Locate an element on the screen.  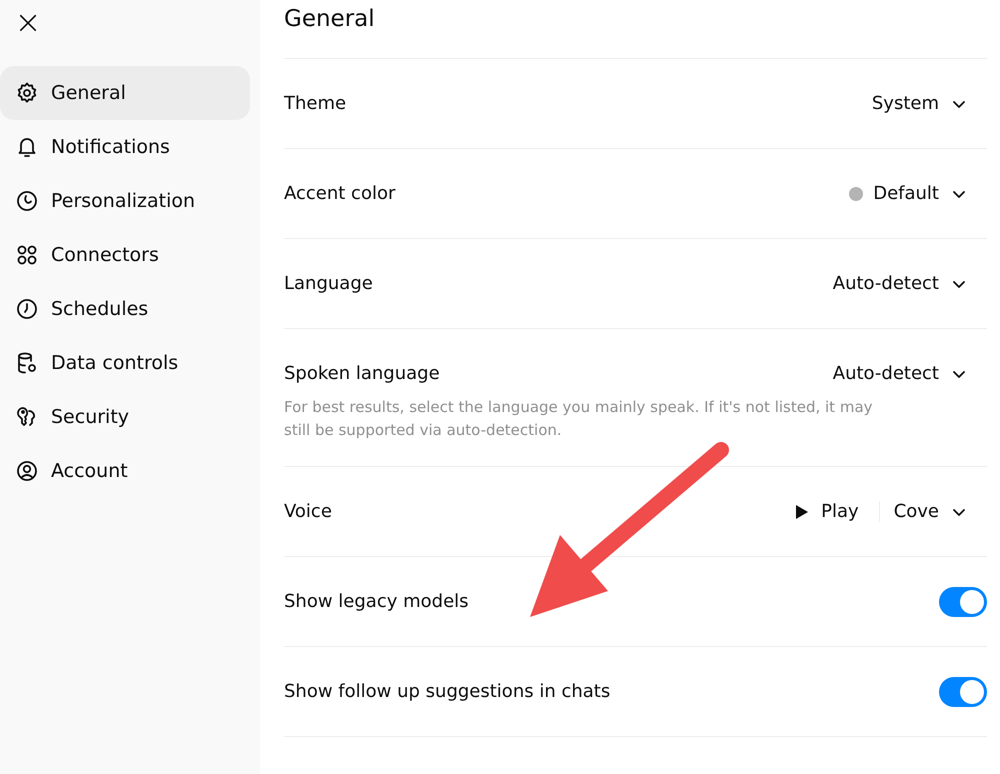
clock-icon is located at coordinates (27, 309).